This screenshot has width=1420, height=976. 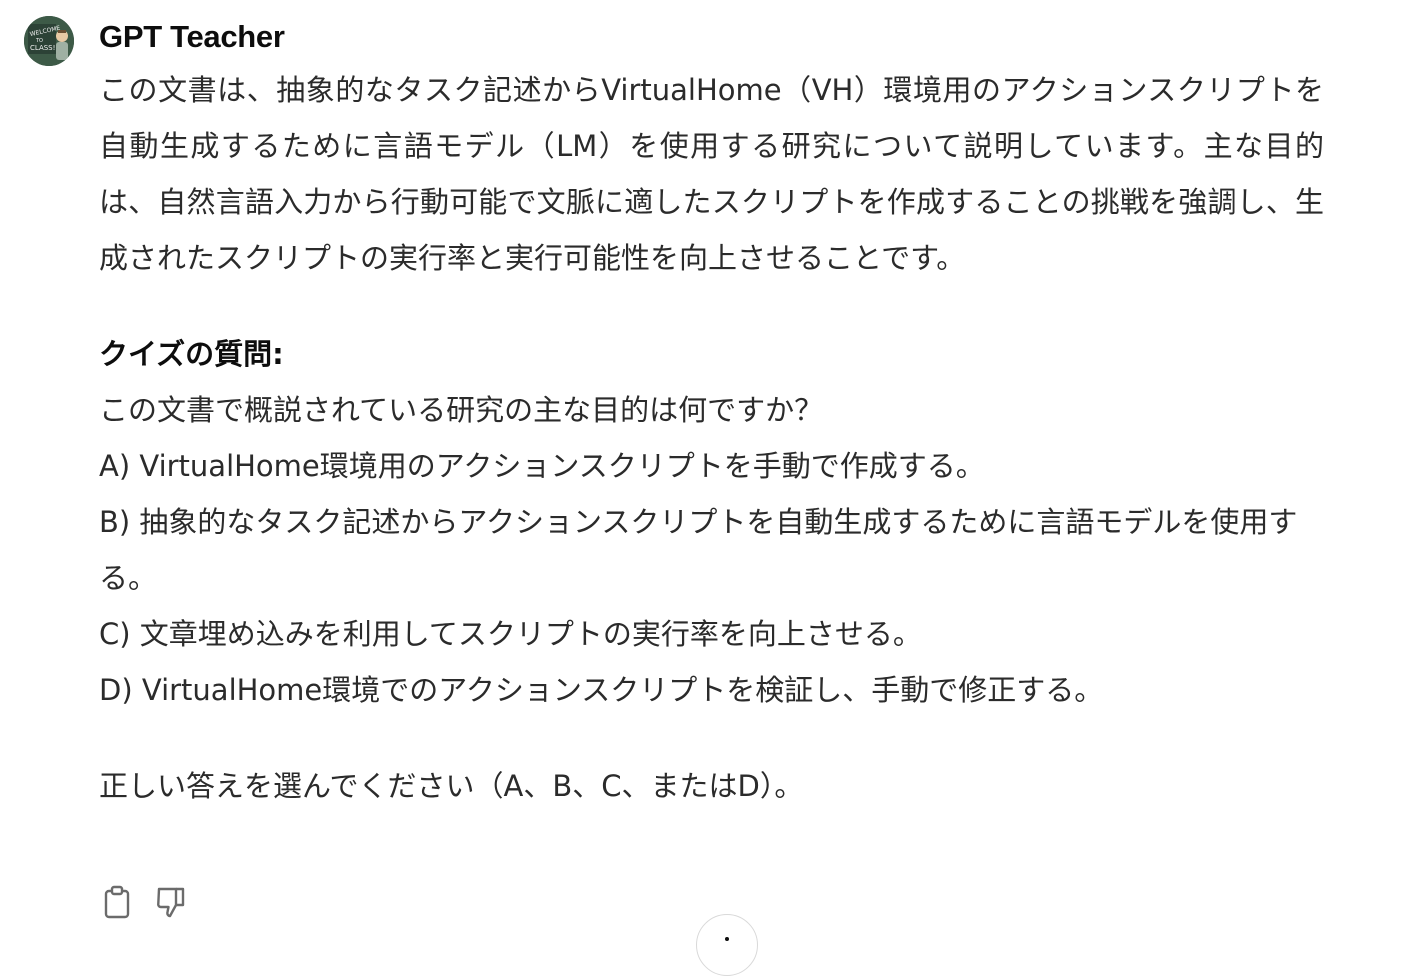 What do you see at coordinates (144, 902) in the screenshot?
I see `message-actions` at bounding box center [144, 902].